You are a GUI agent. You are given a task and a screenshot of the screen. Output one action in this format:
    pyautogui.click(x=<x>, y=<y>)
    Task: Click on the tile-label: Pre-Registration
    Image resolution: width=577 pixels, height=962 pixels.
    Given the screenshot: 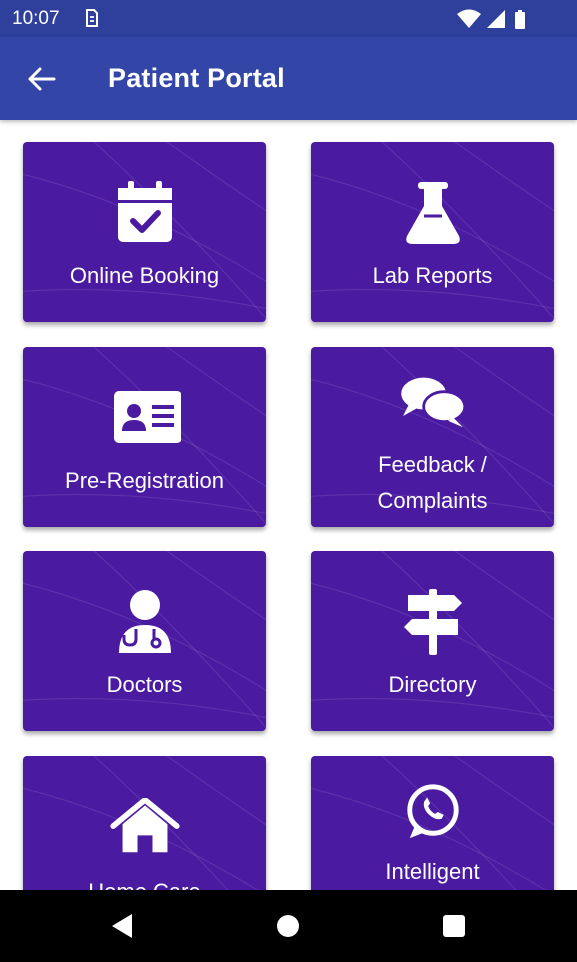 What is the action you would take?
    pyautogui.click(x=144, y=480)
    